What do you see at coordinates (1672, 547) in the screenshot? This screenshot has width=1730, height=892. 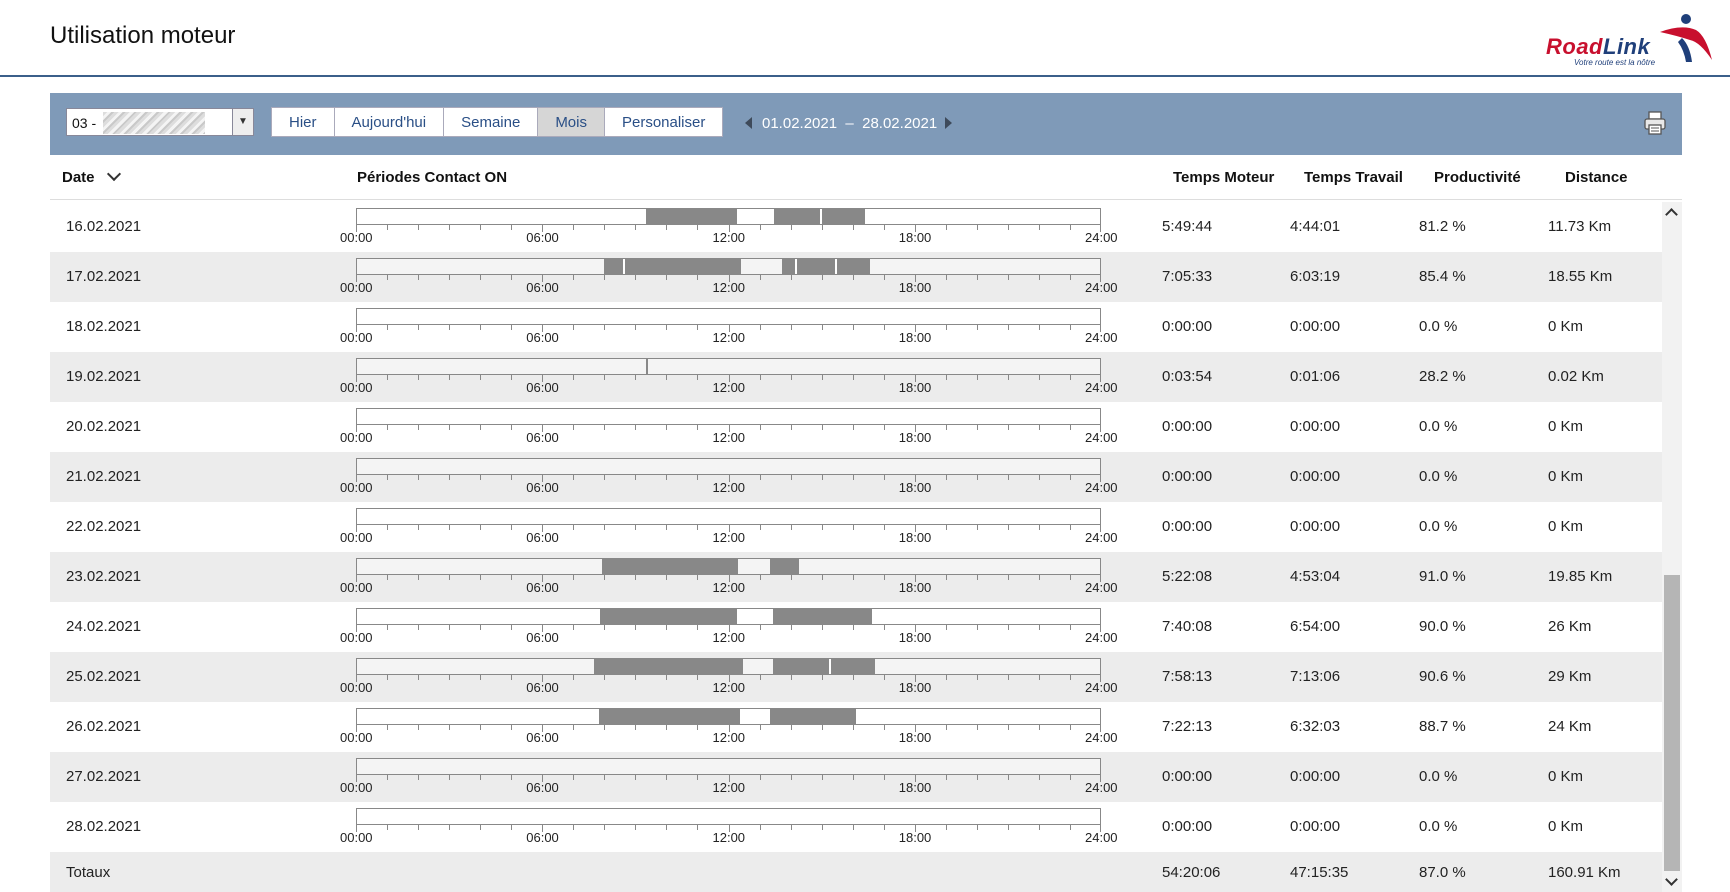 I see `table-scrollbar` at bounding box center [1672, 547].